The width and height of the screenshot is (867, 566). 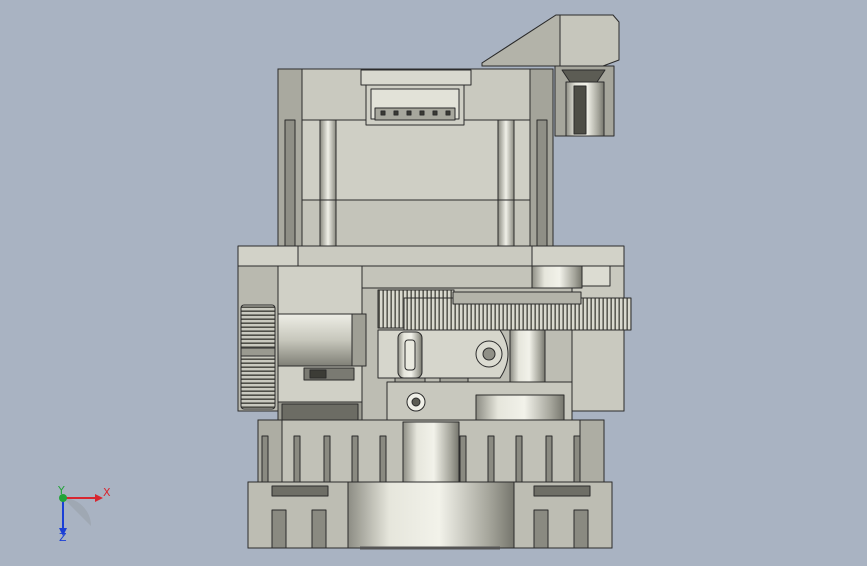 I want to click on triad-z-label: Z, so click(x=63, y=537).